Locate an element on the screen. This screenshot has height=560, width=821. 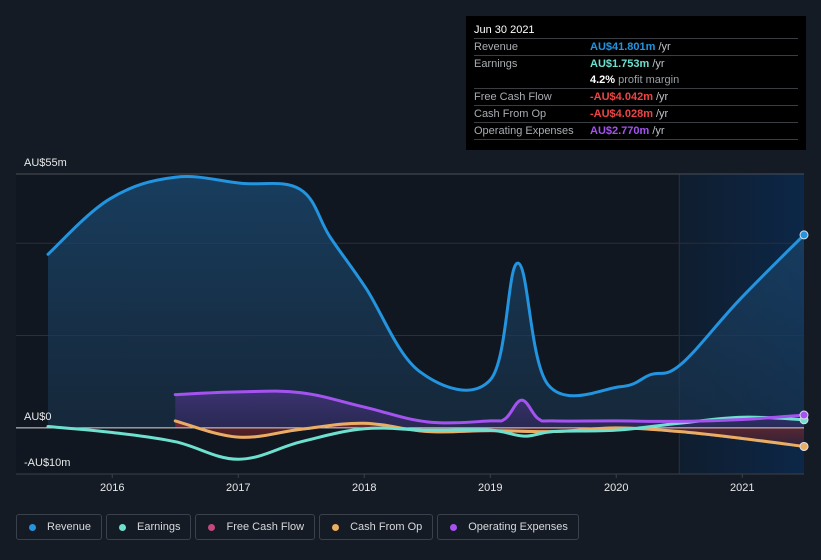
tooltip-row-profit-margin: 4.2% profit margin is located at coordinates (636, 80).